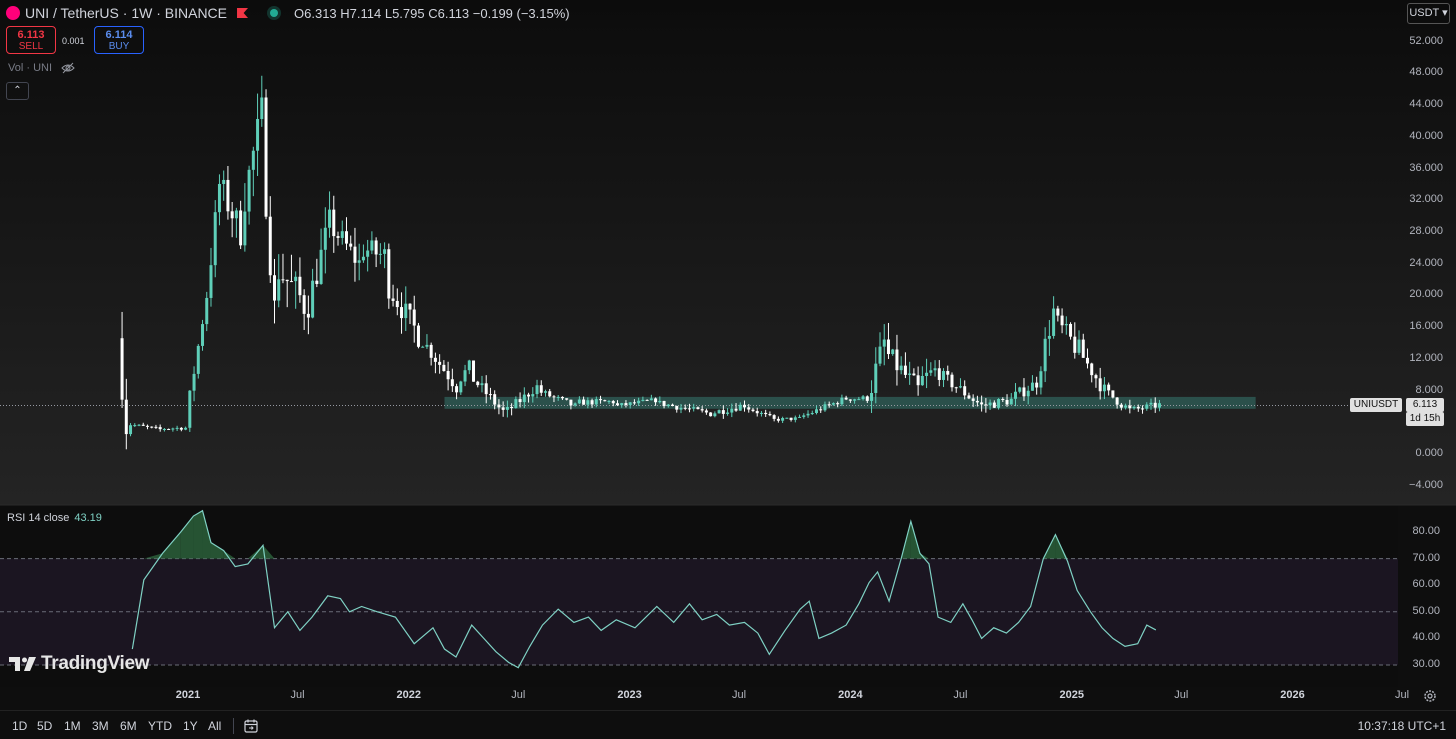 This screenshot has width=1456, height=739. I want to click on collapse-legend-button: ⌃, so click(17, 91).